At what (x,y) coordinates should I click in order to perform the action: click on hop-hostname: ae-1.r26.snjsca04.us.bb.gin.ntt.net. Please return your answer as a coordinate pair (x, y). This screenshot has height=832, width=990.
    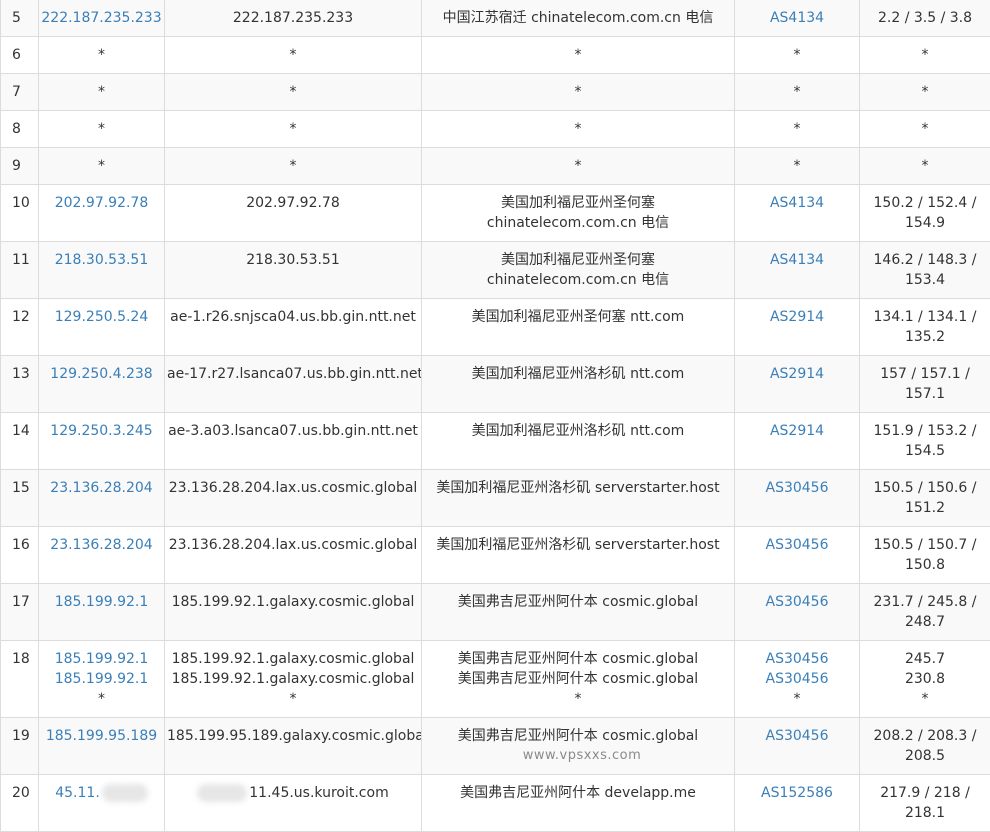
    Looking at the image, I should click on (293, 317).